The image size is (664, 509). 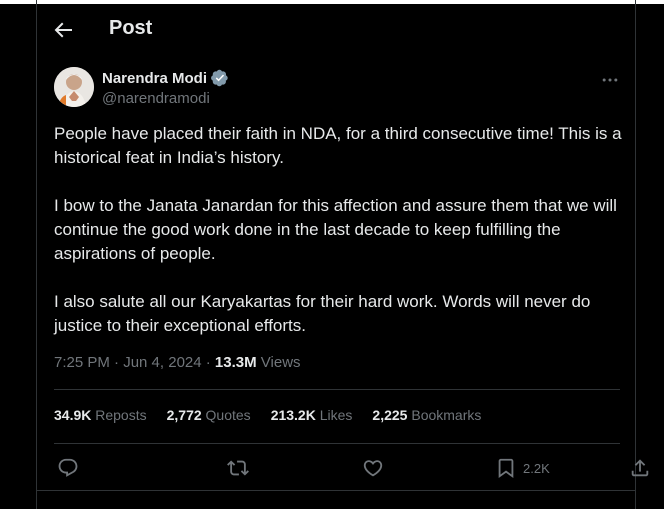 What do you see at coordinates (506, 468) in the screenshot?
I see `bookmark-icon` at bounding box center [506, 468].